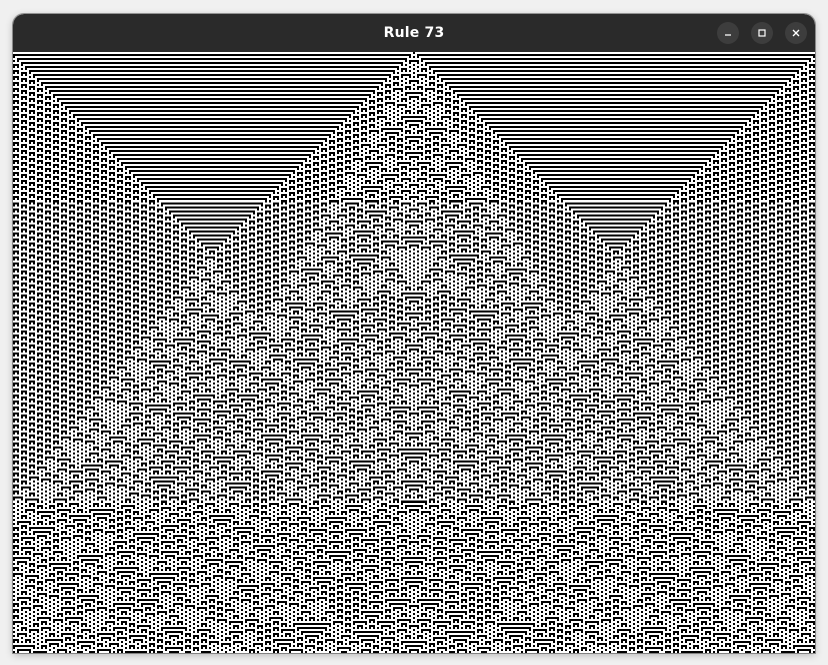 Image resolution: width=828 pixels, height=665 pixels. I want to click on window-title: Rule 73, so click(414, 33).